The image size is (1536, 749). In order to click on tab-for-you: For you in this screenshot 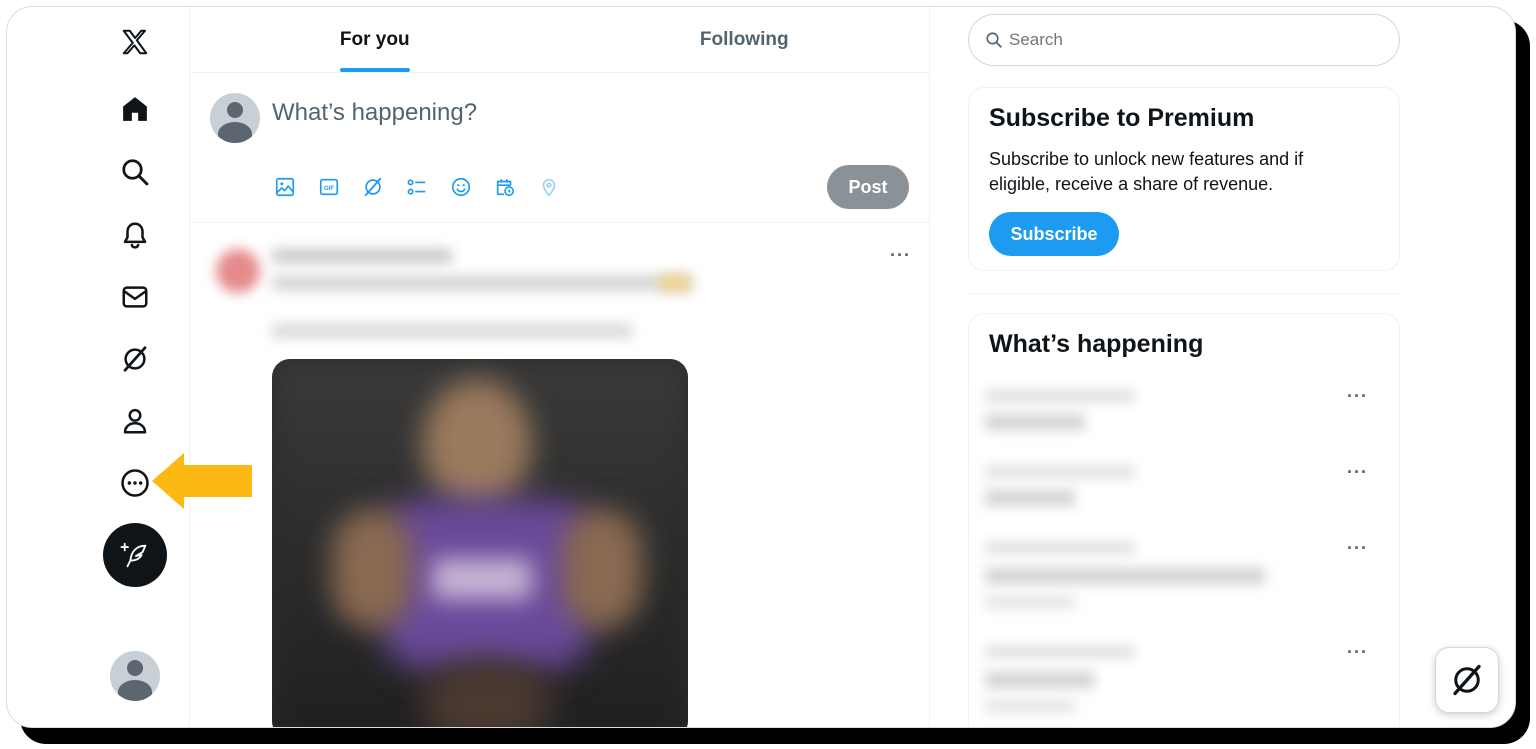, I will do `click(375, 39)`.